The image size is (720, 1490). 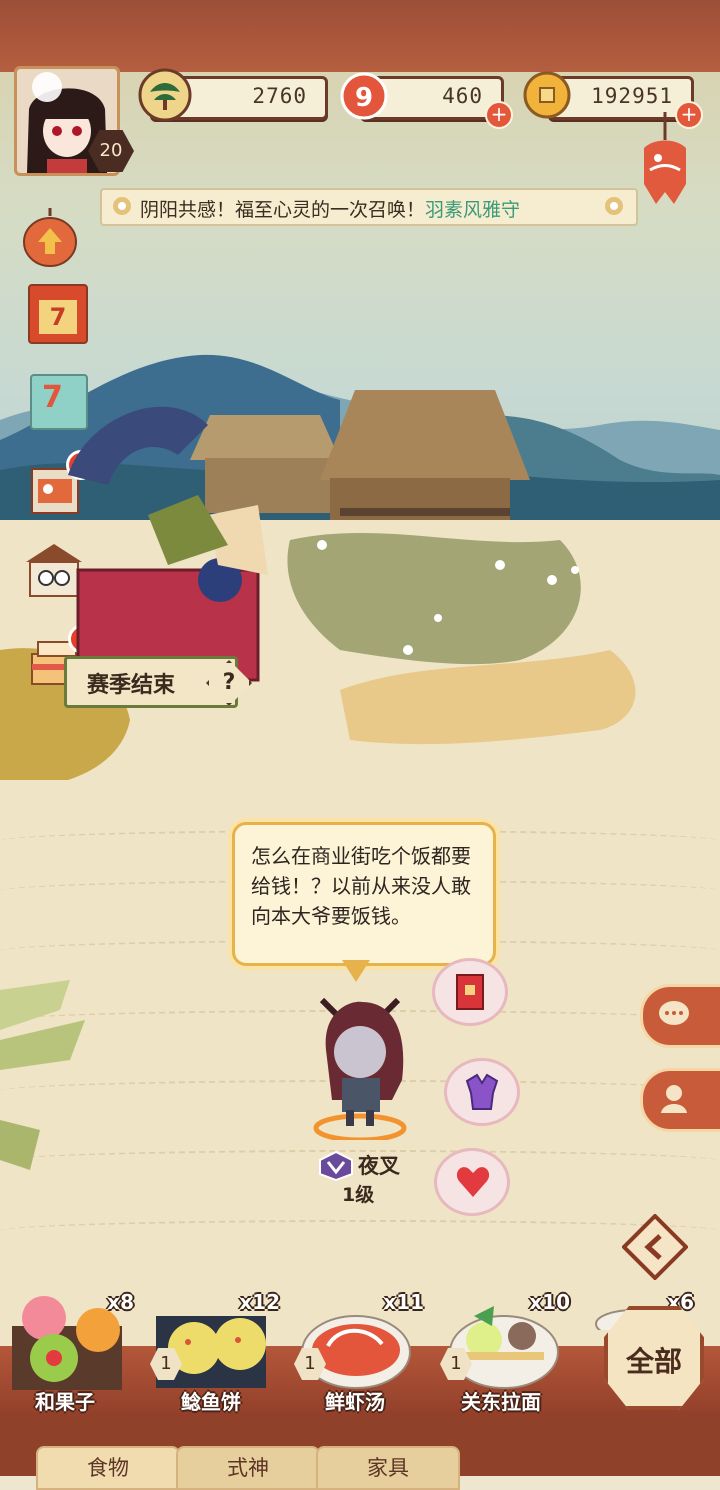 I want to click on food-name: 关东拉面, so click(x=501, y=1402).